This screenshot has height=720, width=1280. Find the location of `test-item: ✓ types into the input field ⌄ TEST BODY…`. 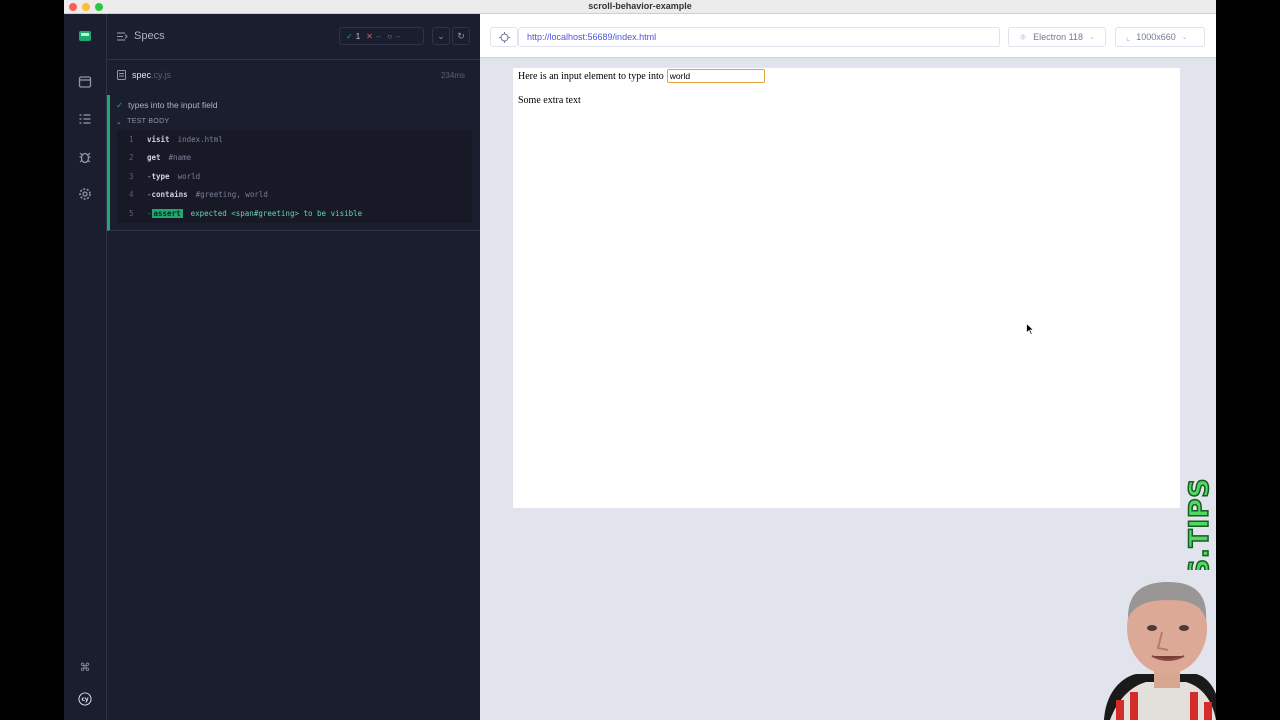

test-item: ✓ types into the input field ⌄ TEST BODY… is located at coordinates (293, 163).